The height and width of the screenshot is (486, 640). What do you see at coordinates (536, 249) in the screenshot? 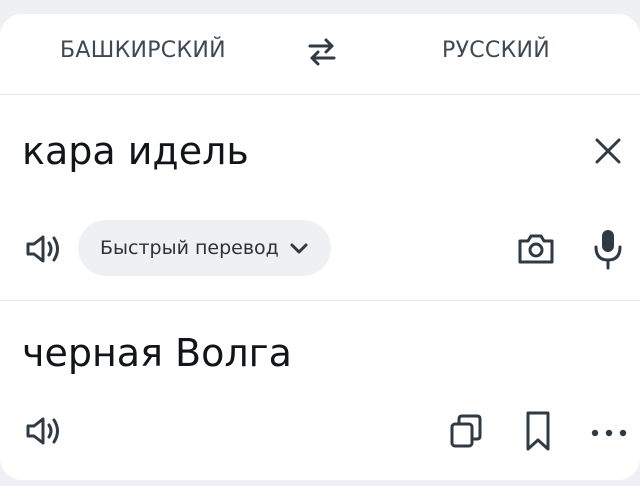
I see `camera-icon` at bounding box center [536, 249].